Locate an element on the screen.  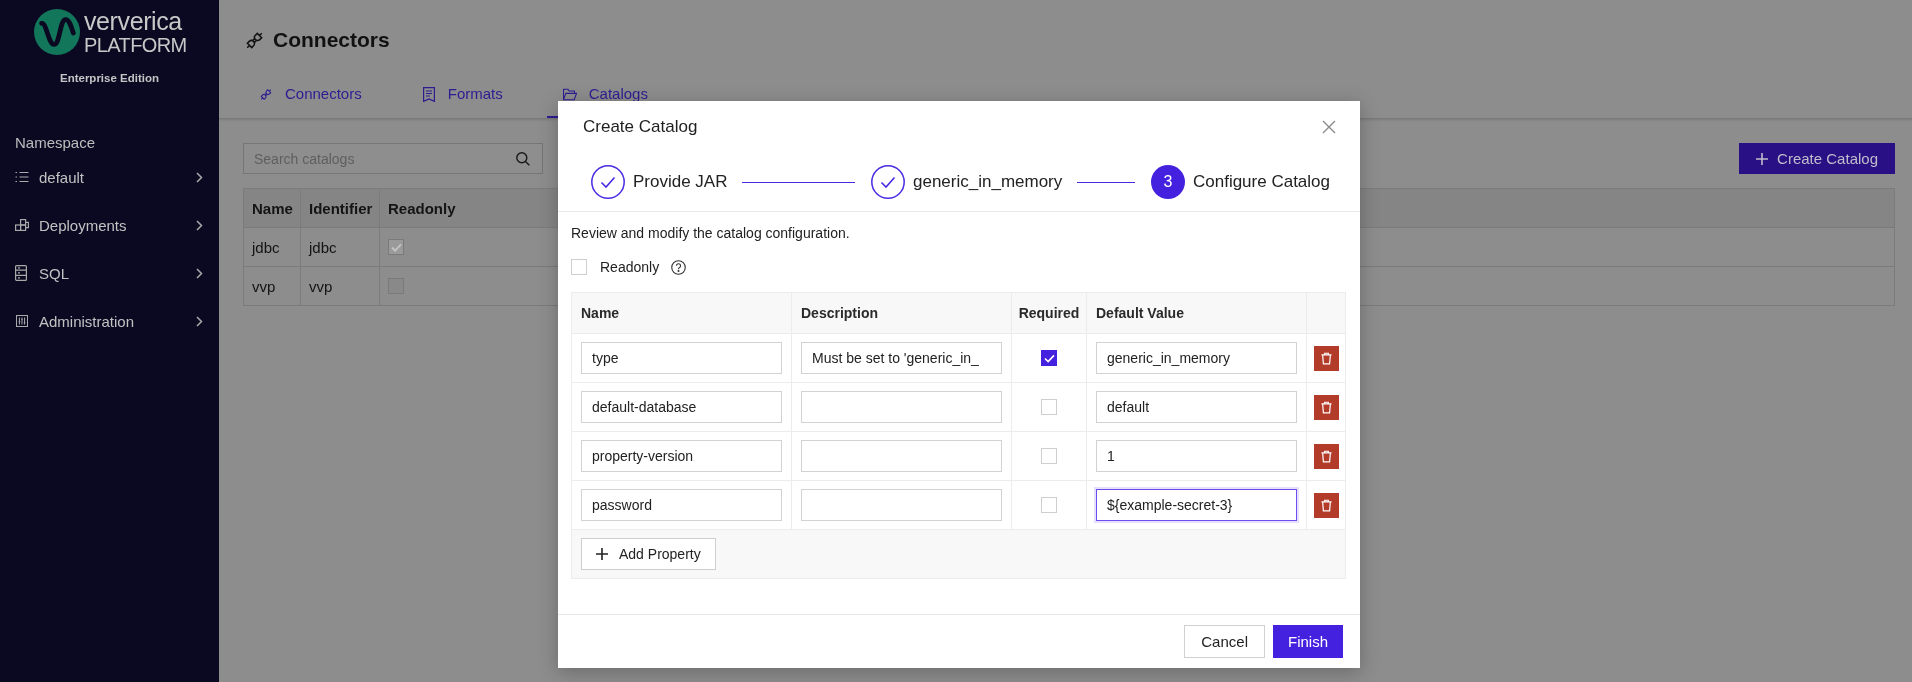
list-icon is located at coordinates (22, 177).